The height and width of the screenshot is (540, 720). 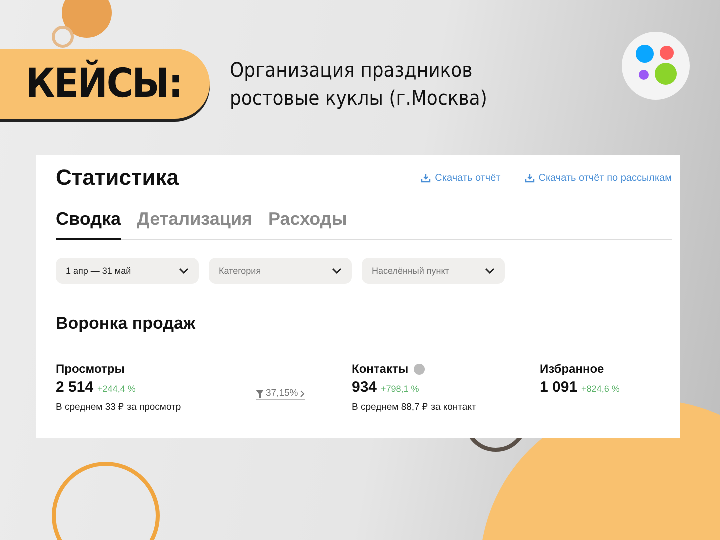 What do you see at coordinates (303, 394) in the screenshot?
I see `chevron-right-icon` at bounding box center [303, 394].